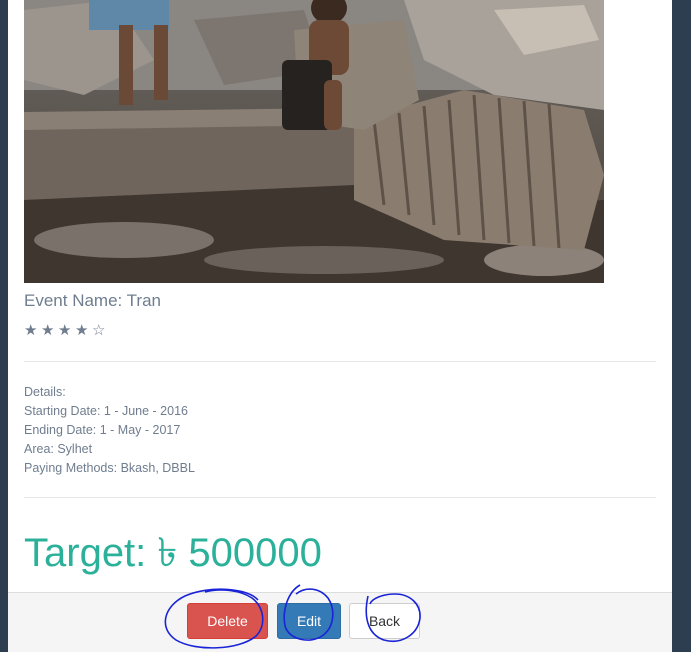 Image resolution: width=691 pixels, height=652 pixels. I want to click on action-footer: Delete Edit Back, so click(340, 622).